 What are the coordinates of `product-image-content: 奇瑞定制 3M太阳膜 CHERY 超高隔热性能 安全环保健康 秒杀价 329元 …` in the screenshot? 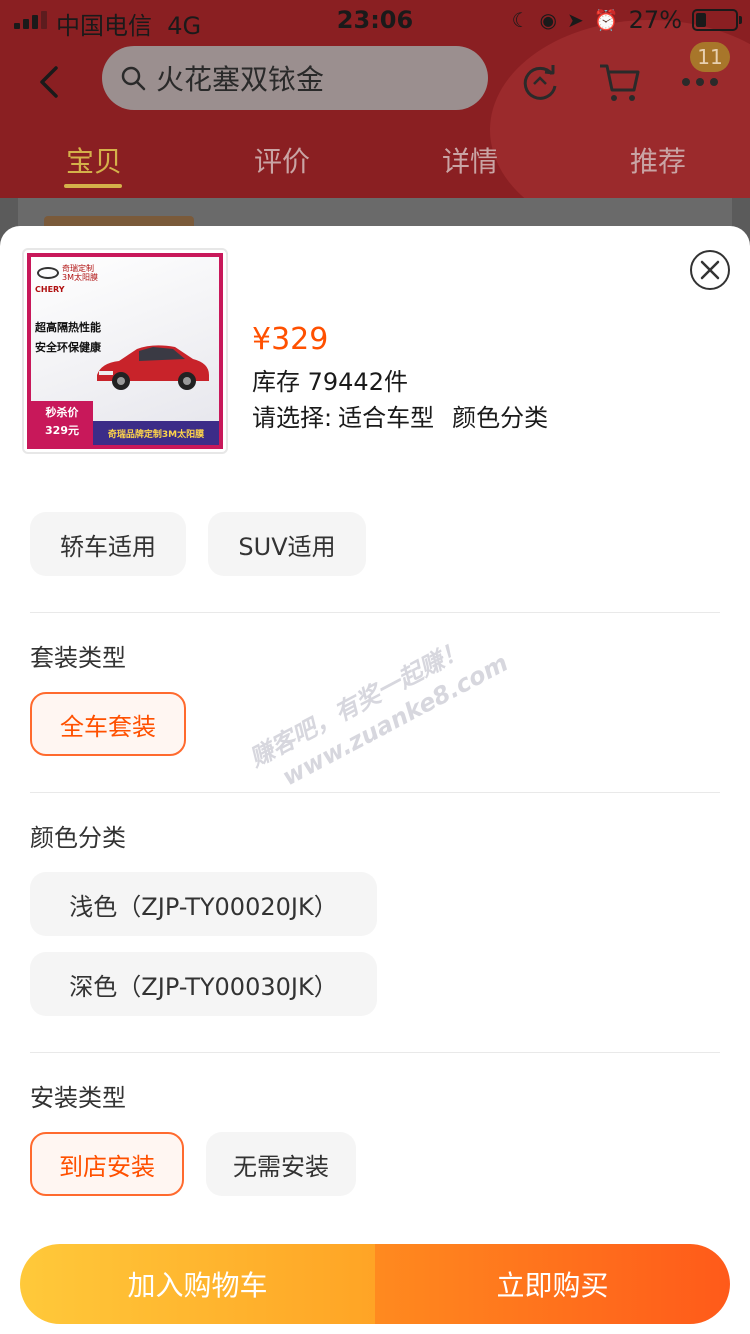 It's located at (125, 351).